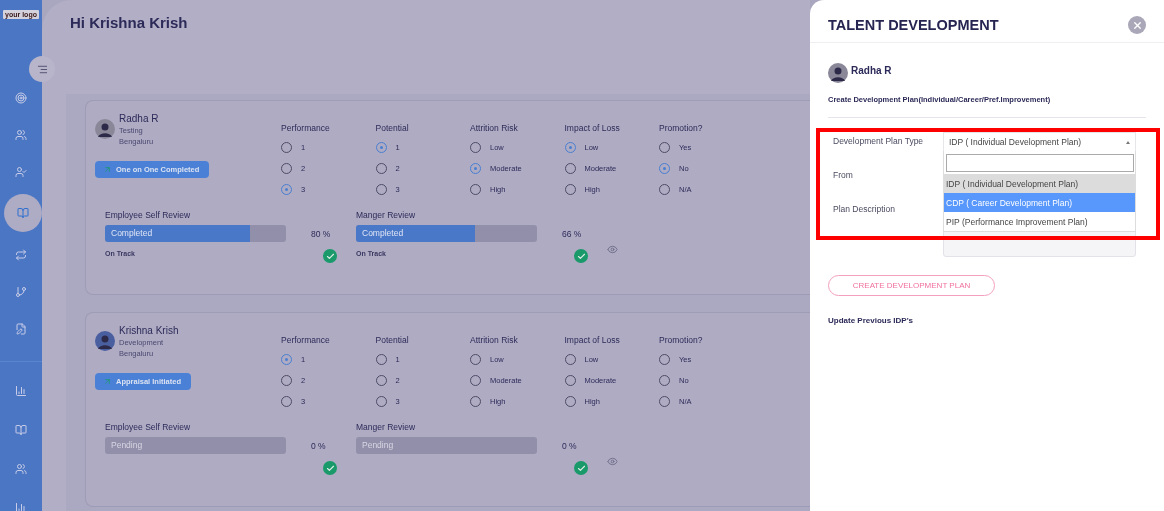 The width and height of the screenshot is (1164, 511). What do you see at coordinates (42, 69) in the screenshot?
I see `collapse-icon` at bounding box center [42, 69].